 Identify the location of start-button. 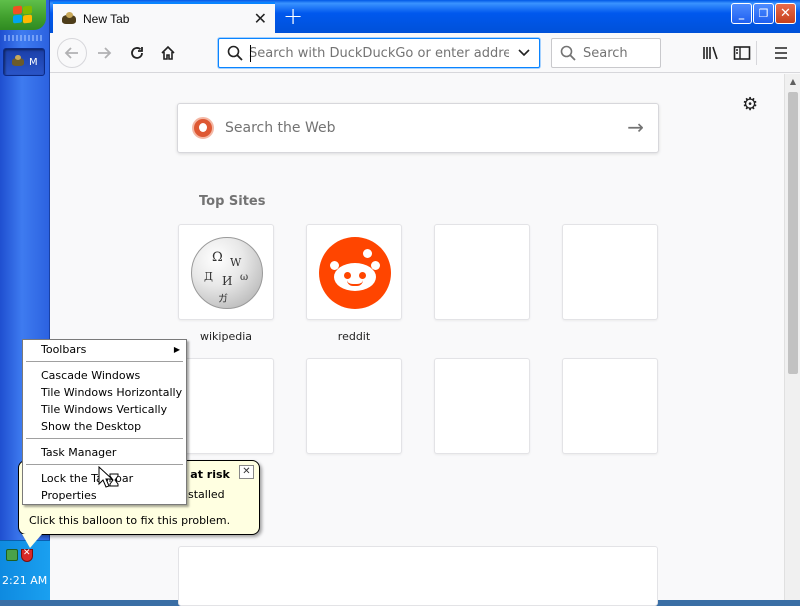
(23, 15).